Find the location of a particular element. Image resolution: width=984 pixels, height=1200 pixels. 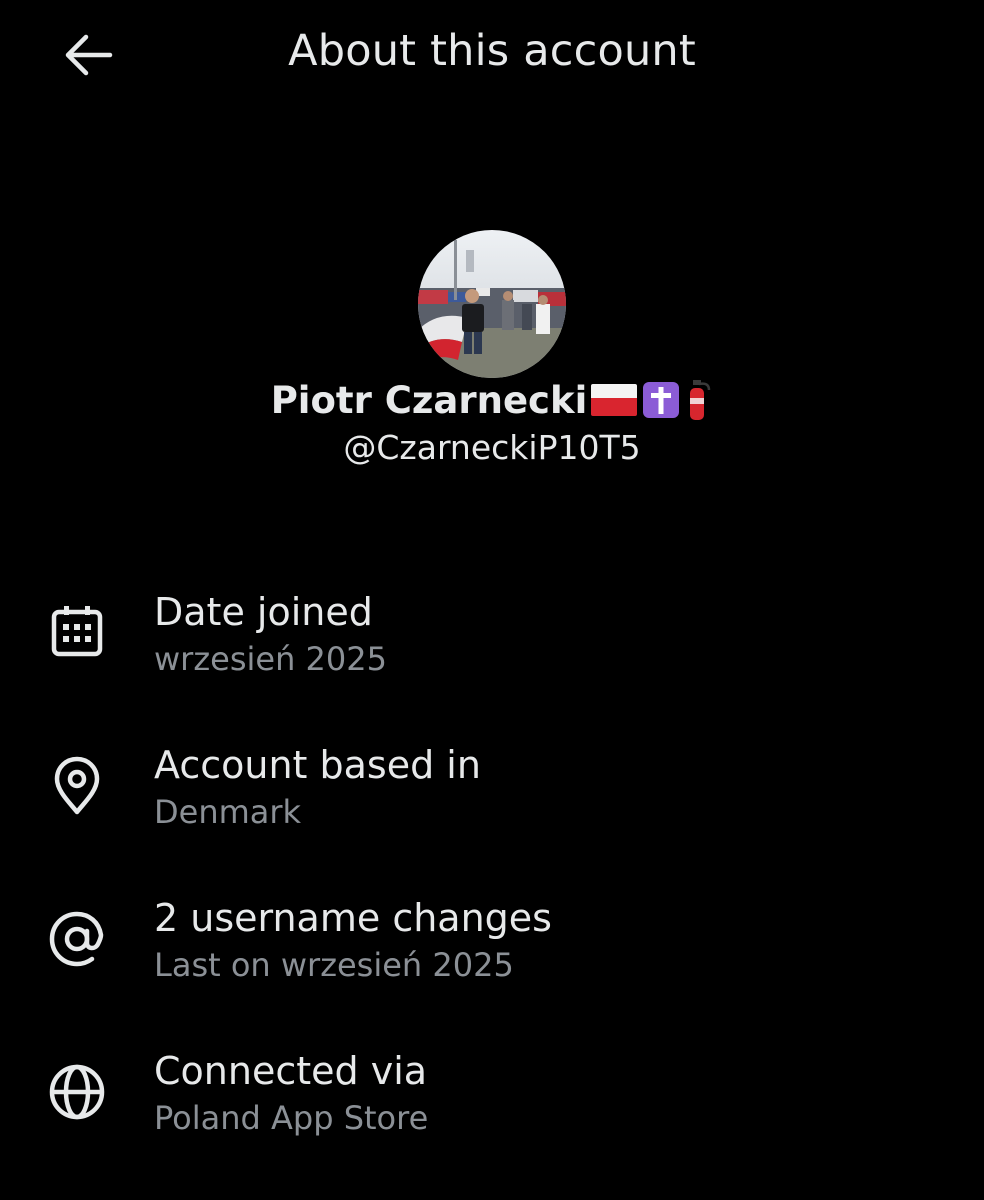

info-date-joined: Date joined wrzesień 2025 is located at coordinates (492, 645).